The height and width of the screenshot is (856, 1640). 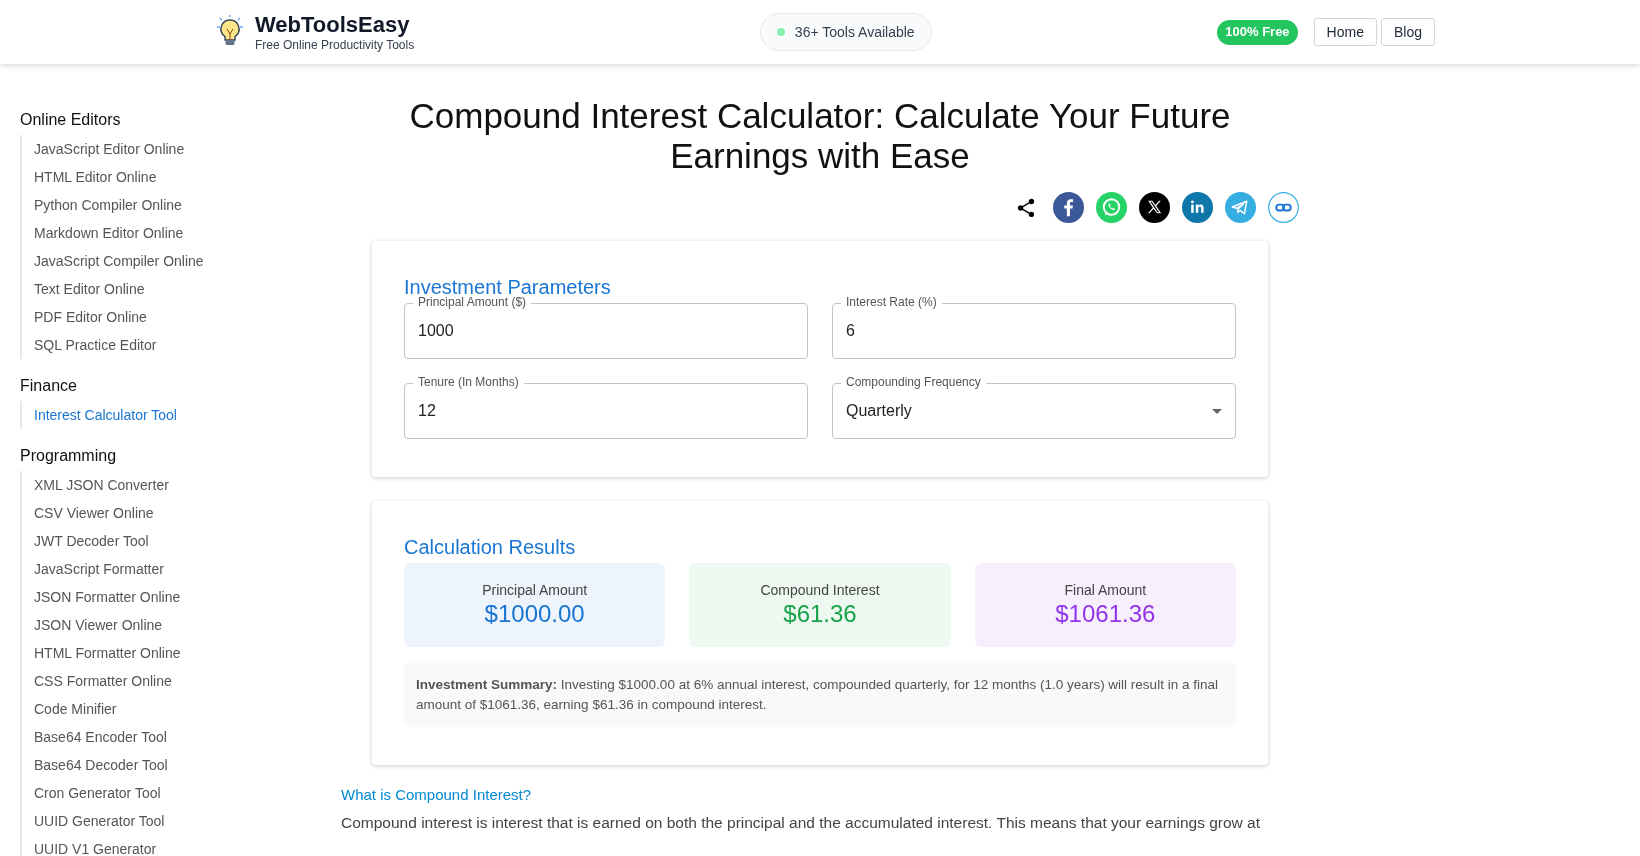 I want to click on sidebar-item: Interest Calculator Tool, so click(x=99, y=415).